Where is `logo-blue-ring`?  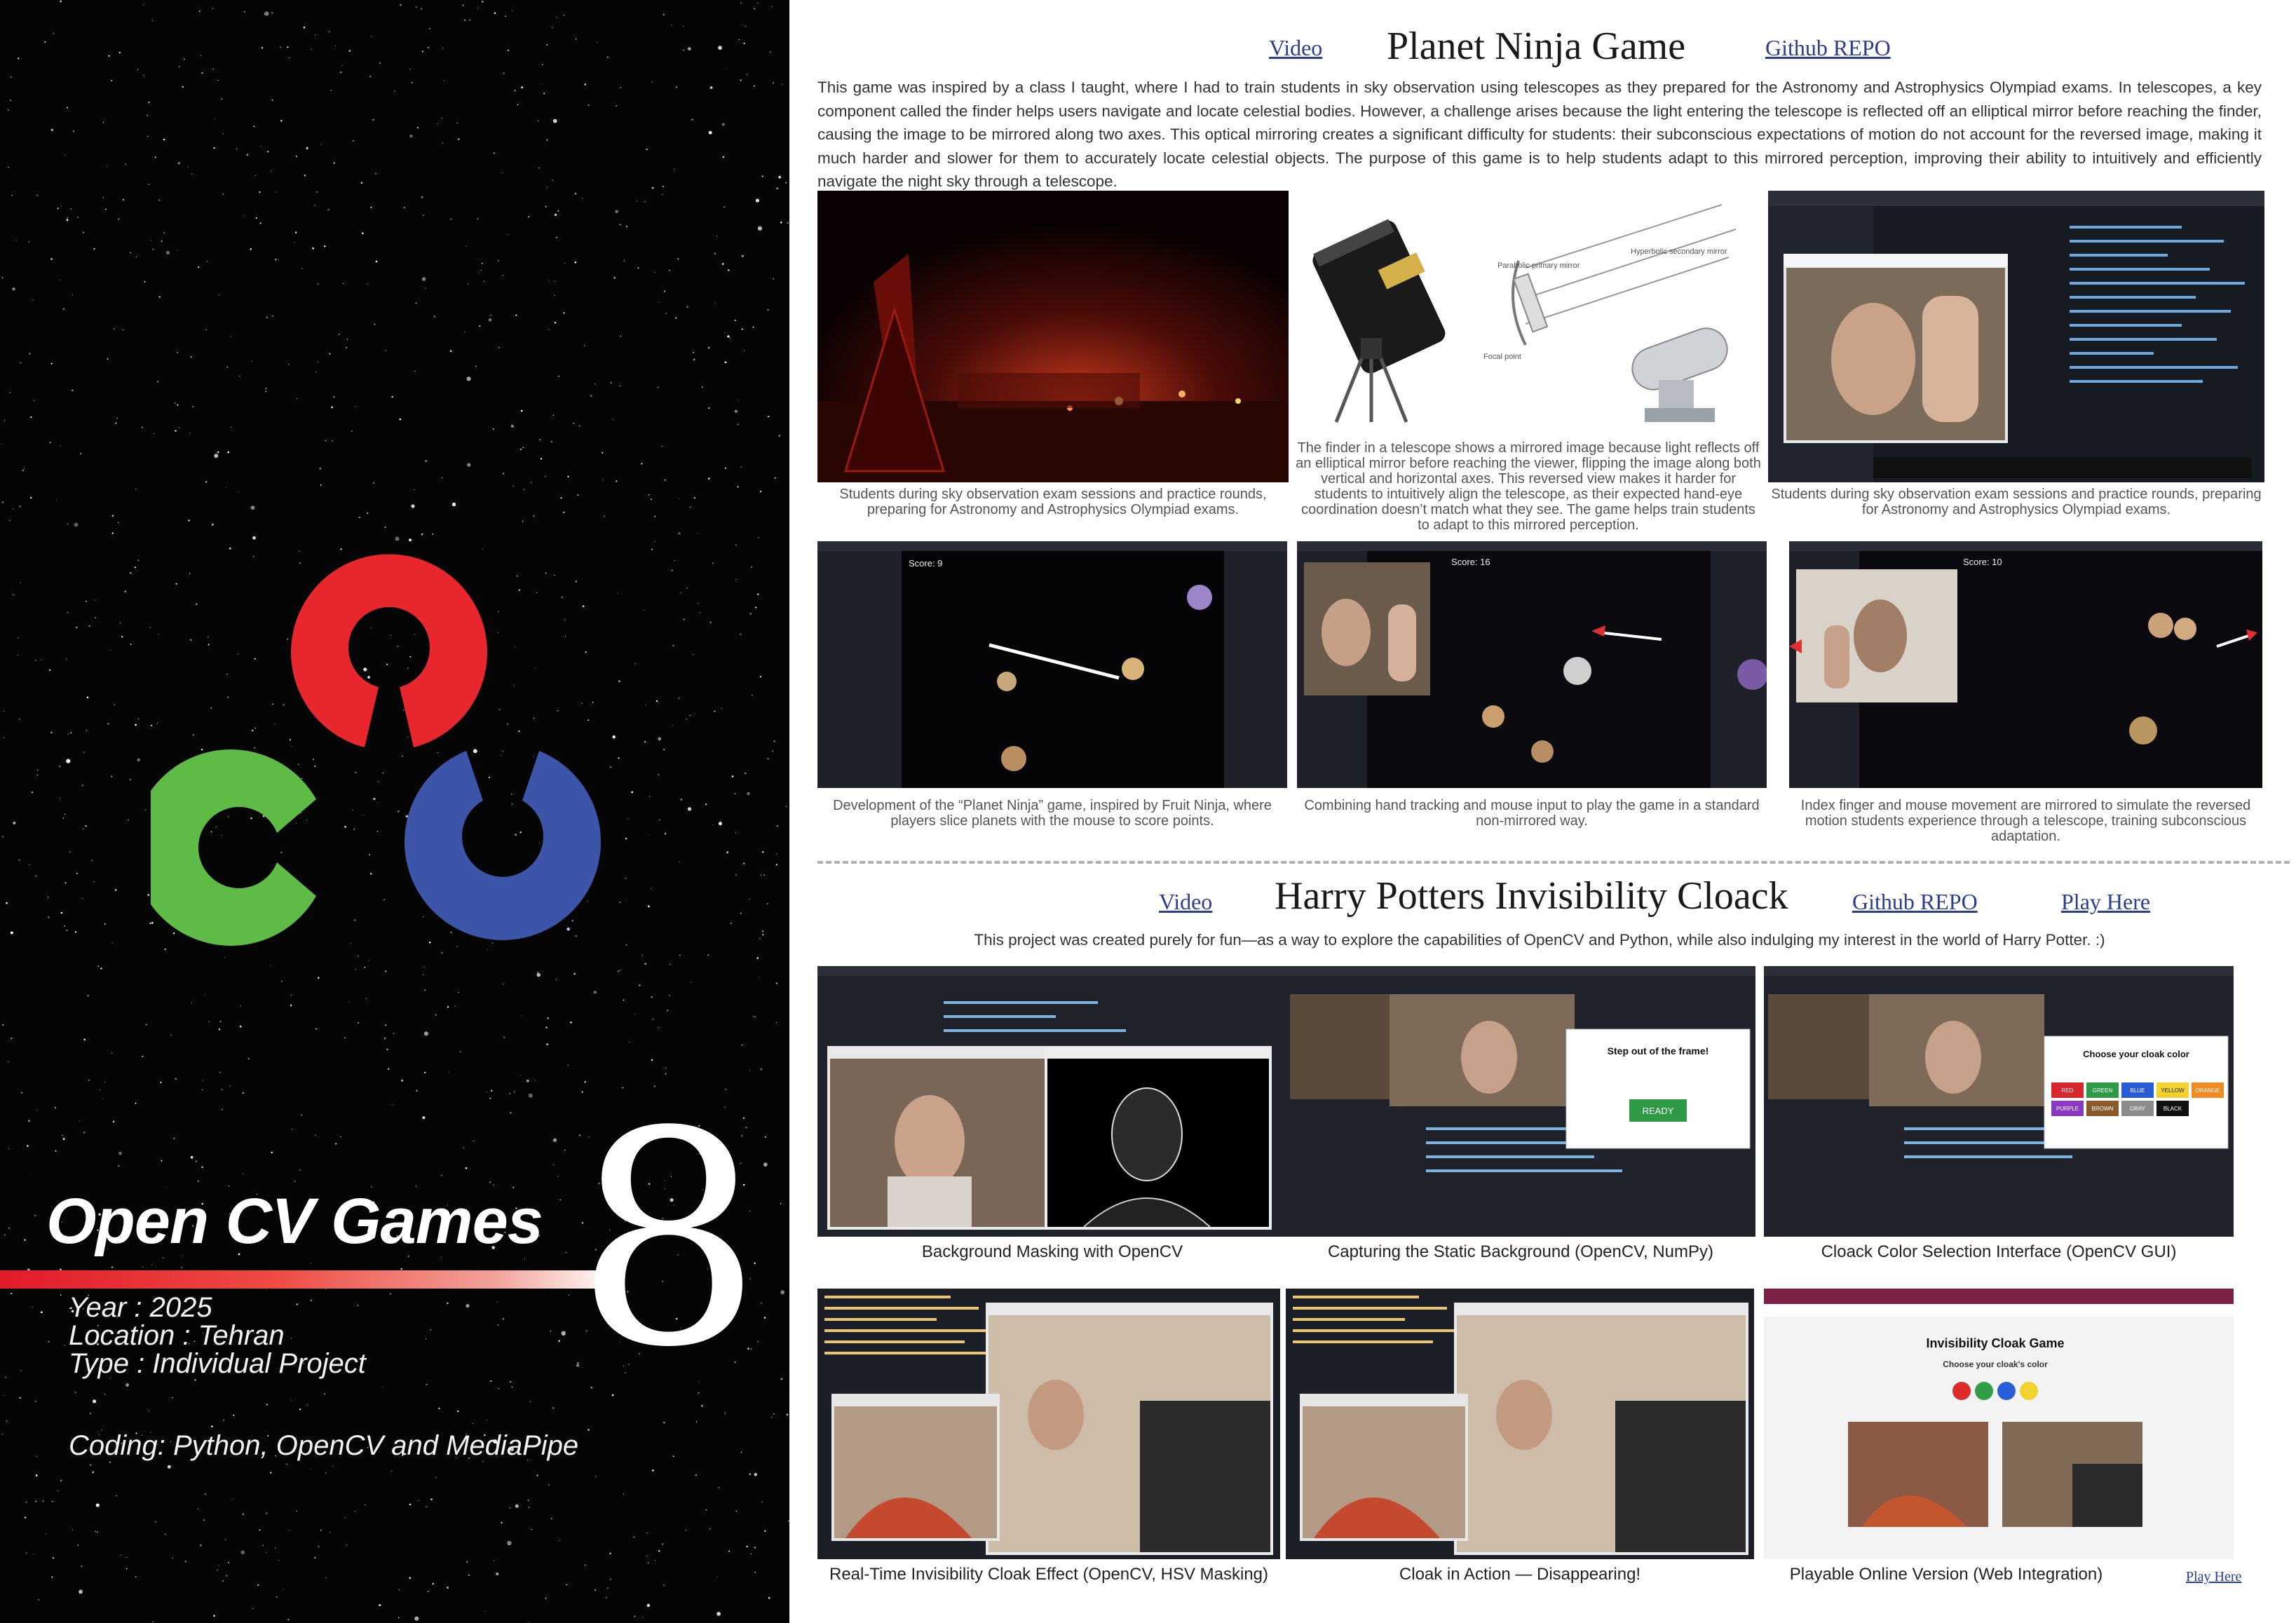 logo-blue-ring is located at coordinates (503, 845).